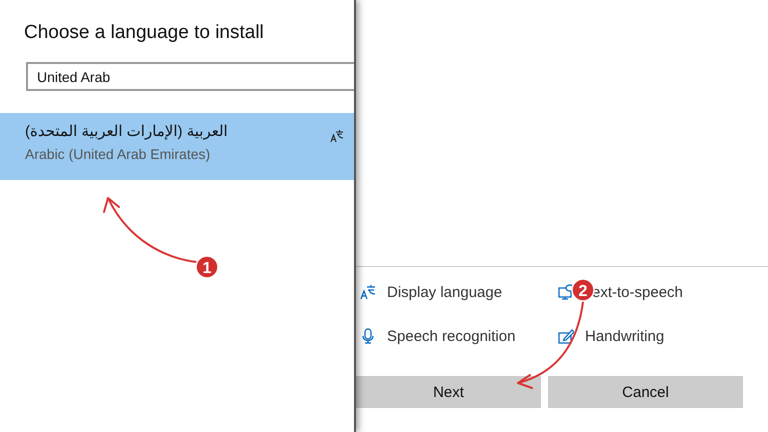  Describe the element at coordinates (451, 336) in the screenshot. I see `feature-label: Speech recognition` at that location.